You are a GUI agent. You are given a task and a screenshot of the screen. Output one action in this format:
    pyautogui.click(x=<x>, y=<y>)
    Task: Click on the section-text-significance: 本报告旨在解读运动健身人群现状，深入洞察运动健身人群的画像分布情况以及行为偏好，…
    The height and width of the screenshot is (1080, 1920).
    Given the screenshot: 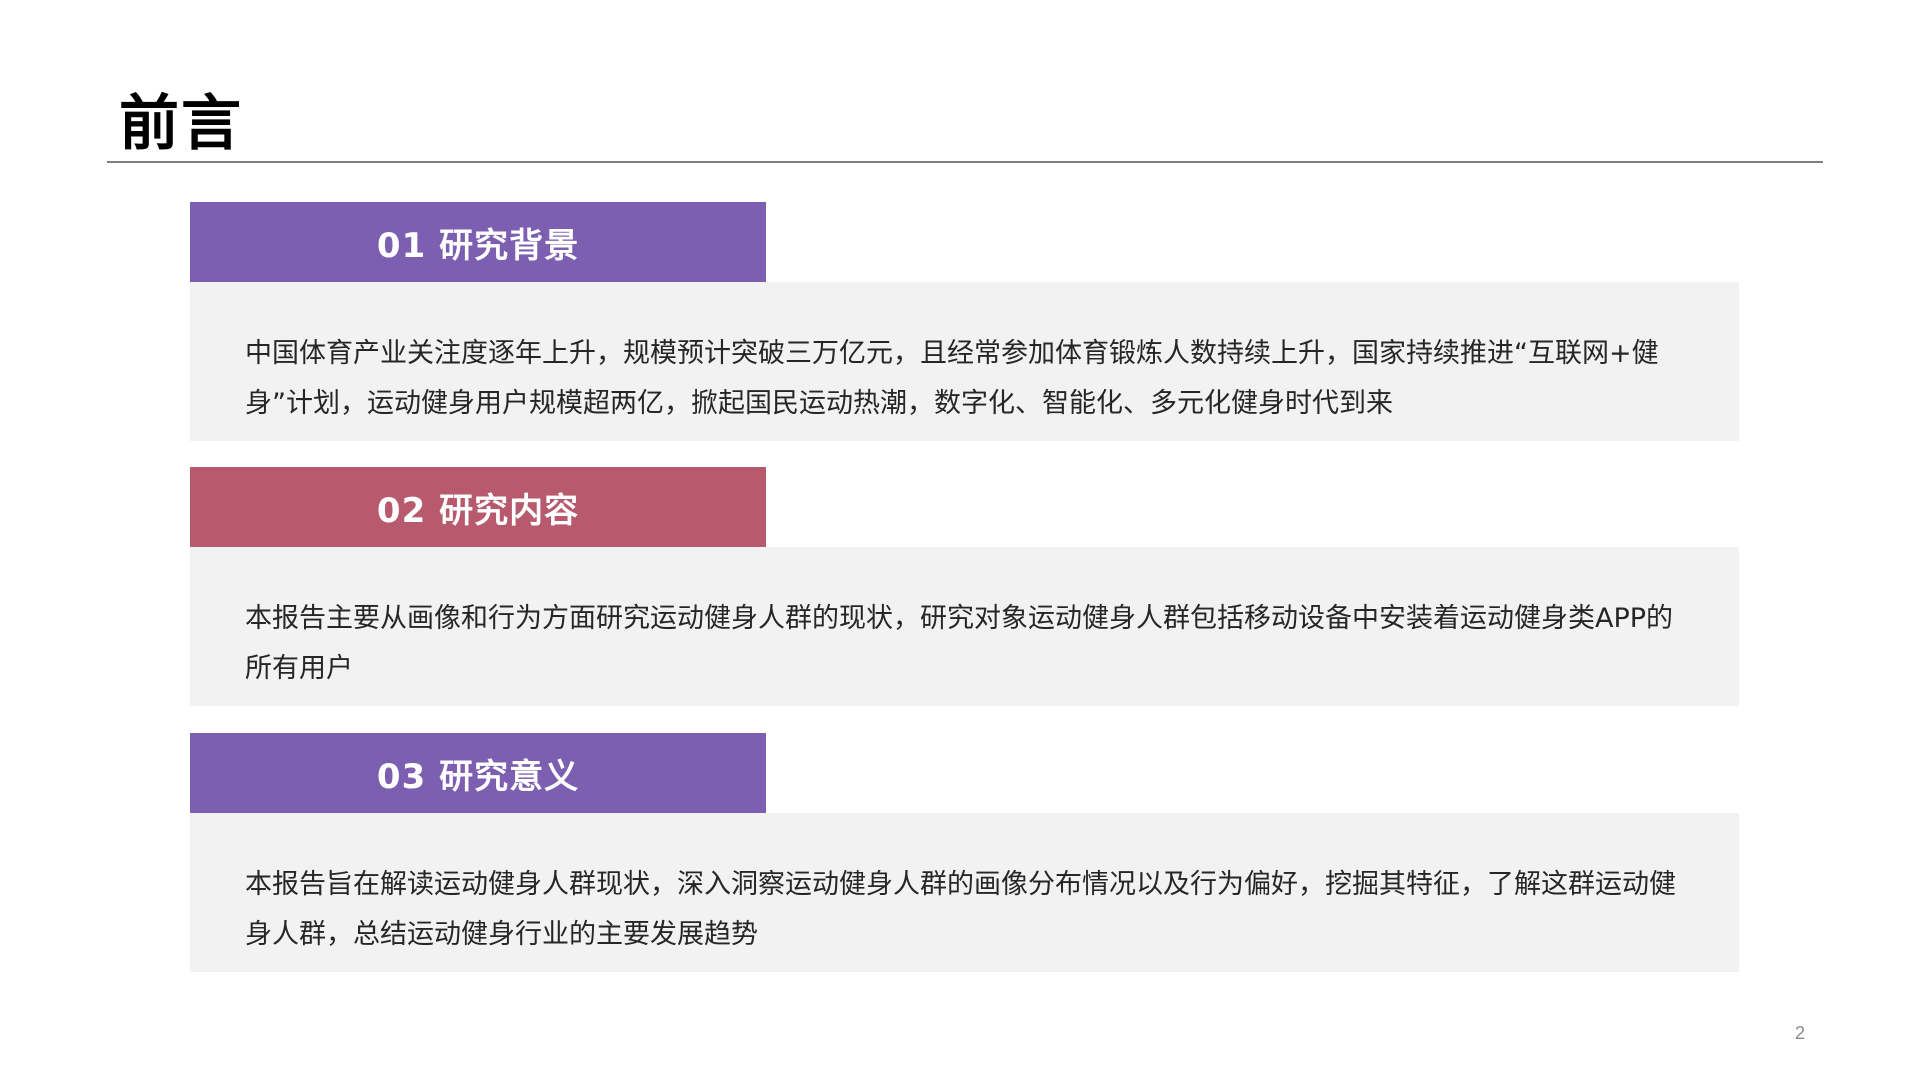 What is the action you would take?
    pyautogui.click(x=960, y=909)
    